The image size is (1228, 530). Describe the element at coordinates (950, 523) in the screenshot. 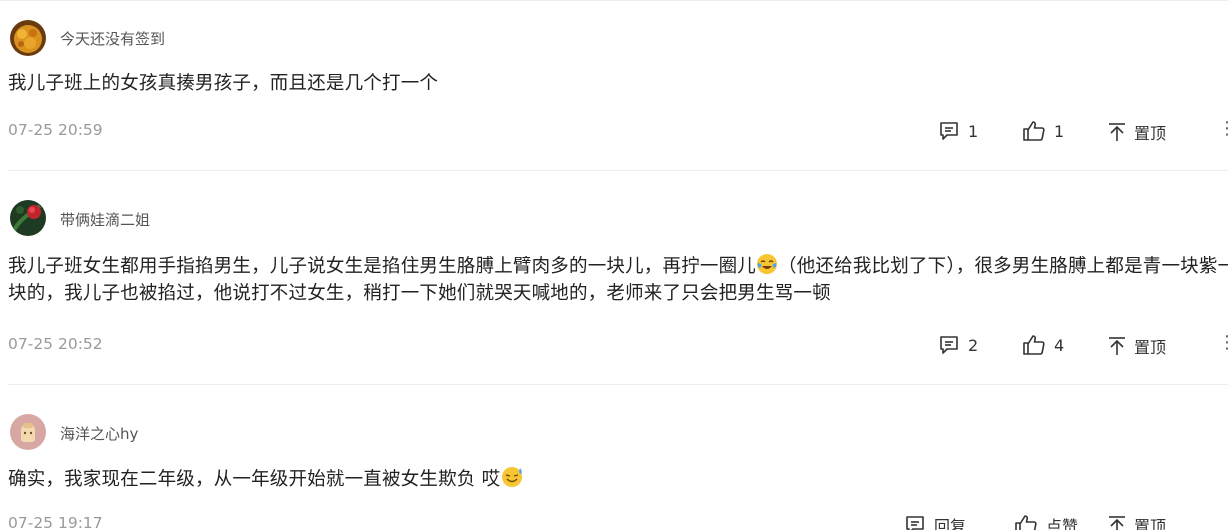

I see `reply-label: 回复` at that location.